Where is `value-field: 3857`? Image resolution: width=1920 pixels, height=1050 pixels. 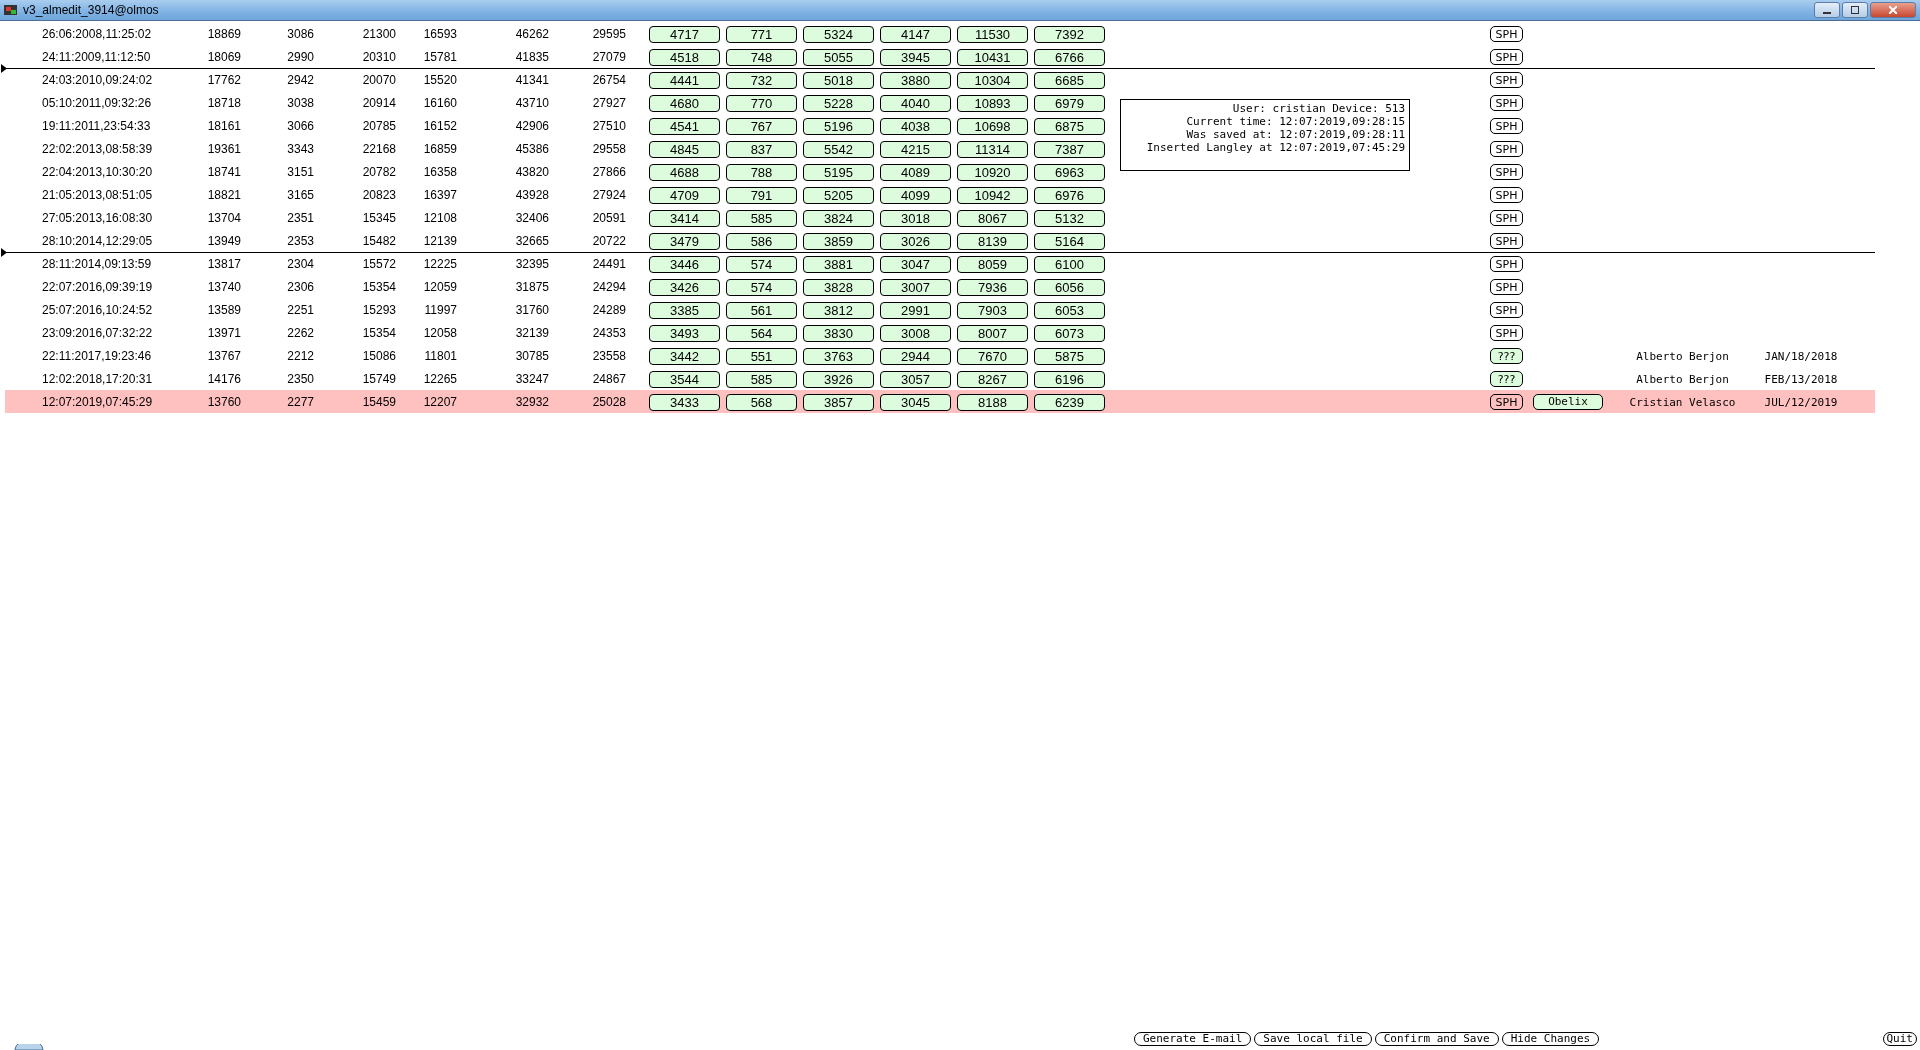 value-field: 3857 is located at coordinates (838, 402).